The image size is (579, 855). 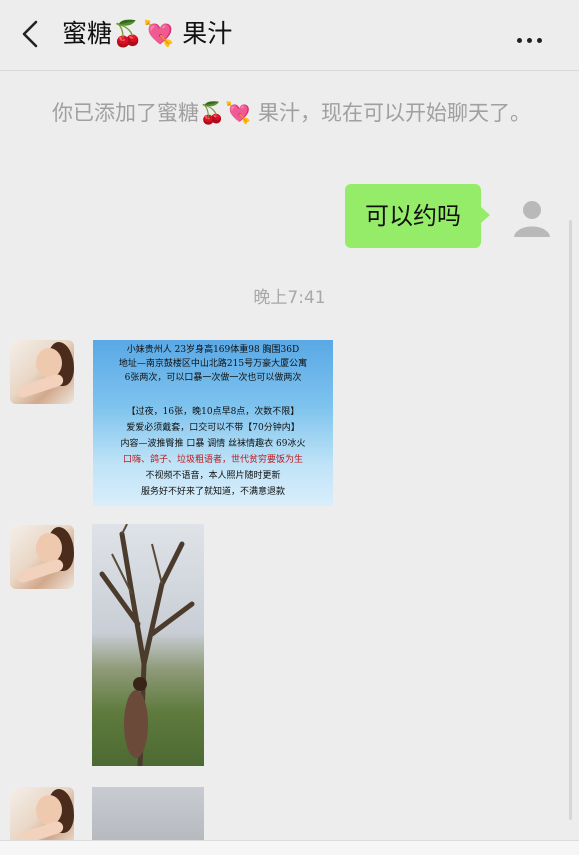 I want to click on system-message: 你已添加了蜜糖🍒💘 果汁，现在可以开始聊天了。, so click(x=291, y=113).